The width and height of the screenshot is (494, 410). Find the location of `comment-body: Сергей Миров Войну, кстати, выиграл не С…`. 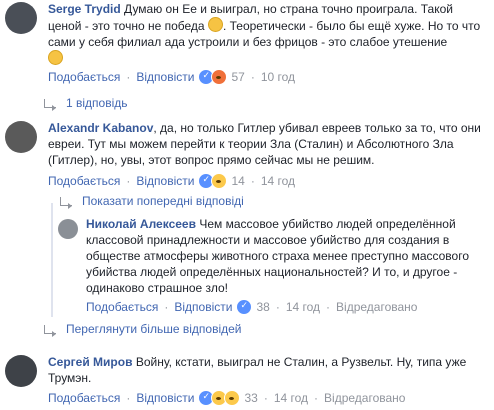

comment-body: Сергей Миров Войну, кстати, выиграл не С… is located at coordinates (266, 370).